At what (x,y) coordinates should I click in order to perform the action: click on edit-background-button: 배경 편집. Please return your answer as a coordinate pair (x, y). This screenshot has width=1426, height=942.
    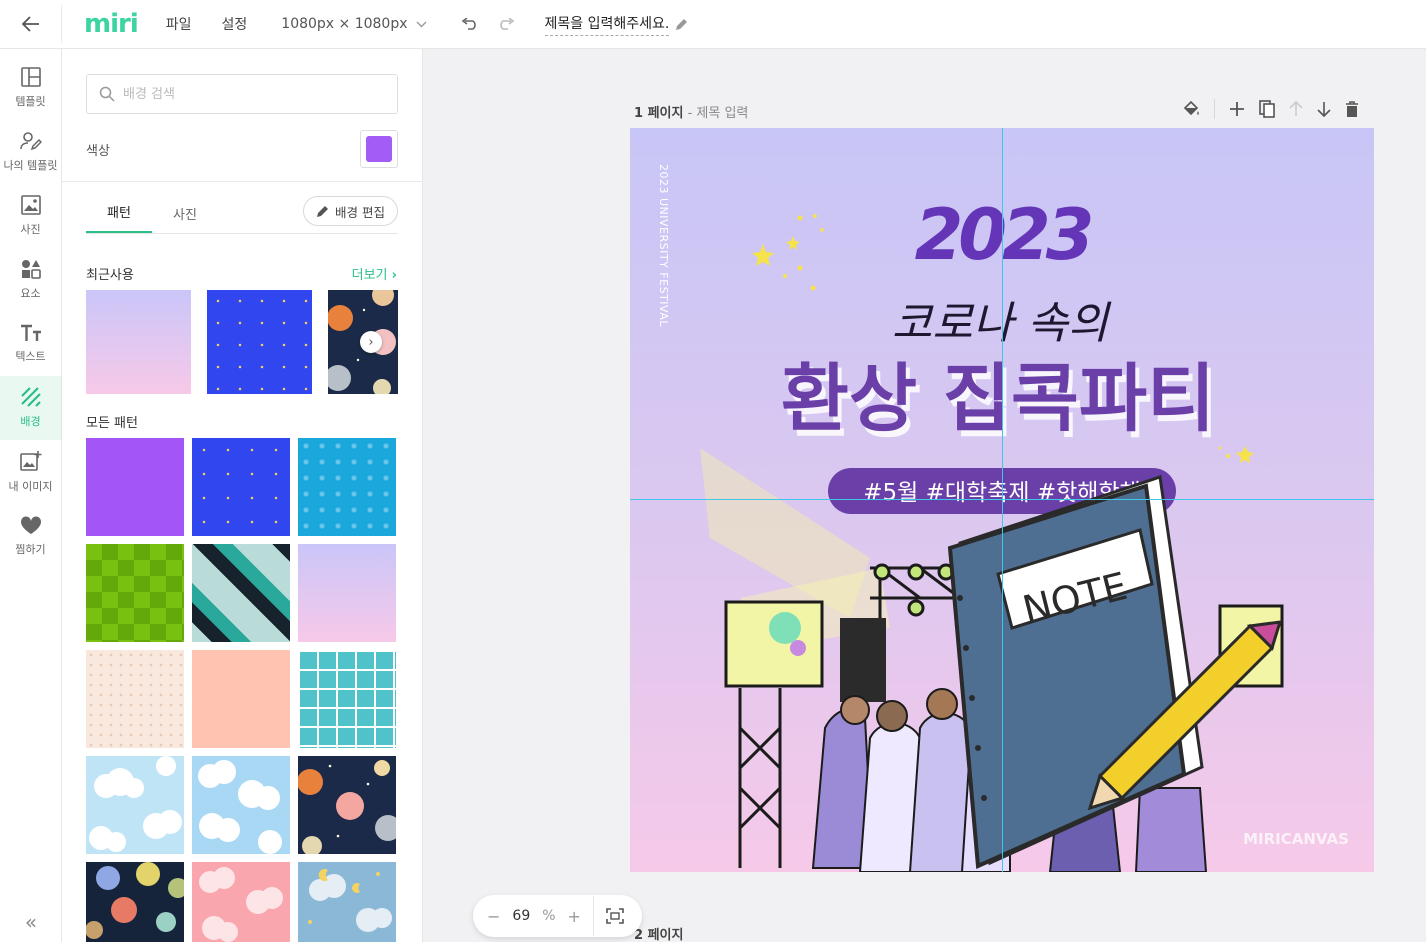
    Looking at the image, I should click on (350, 211).